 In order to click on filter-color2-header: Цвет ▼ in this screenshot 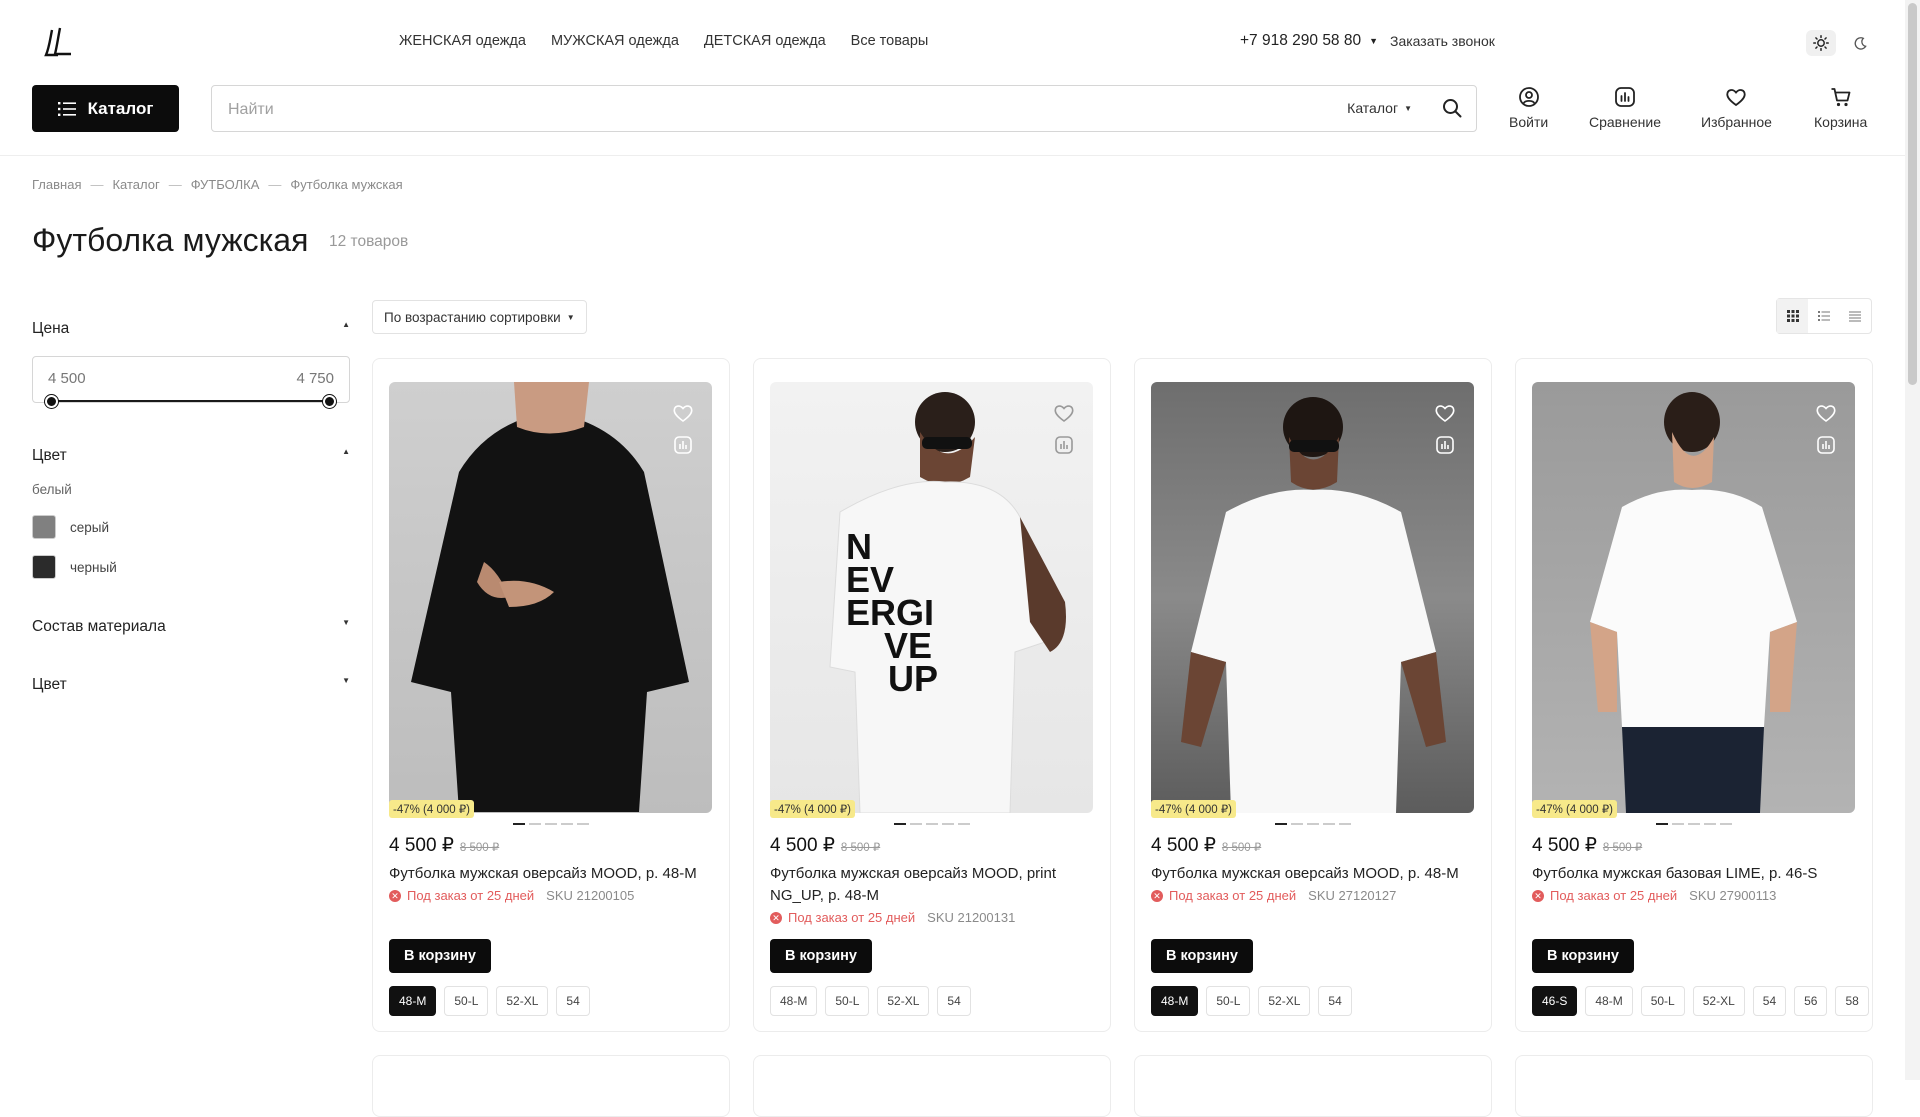, I will do `click(191, 685)`.